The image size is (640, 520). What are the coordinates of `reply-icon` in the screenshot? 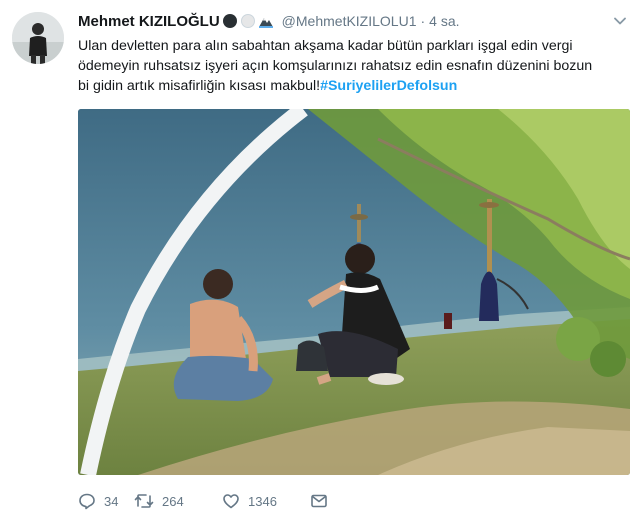 It's located at (87, 501).